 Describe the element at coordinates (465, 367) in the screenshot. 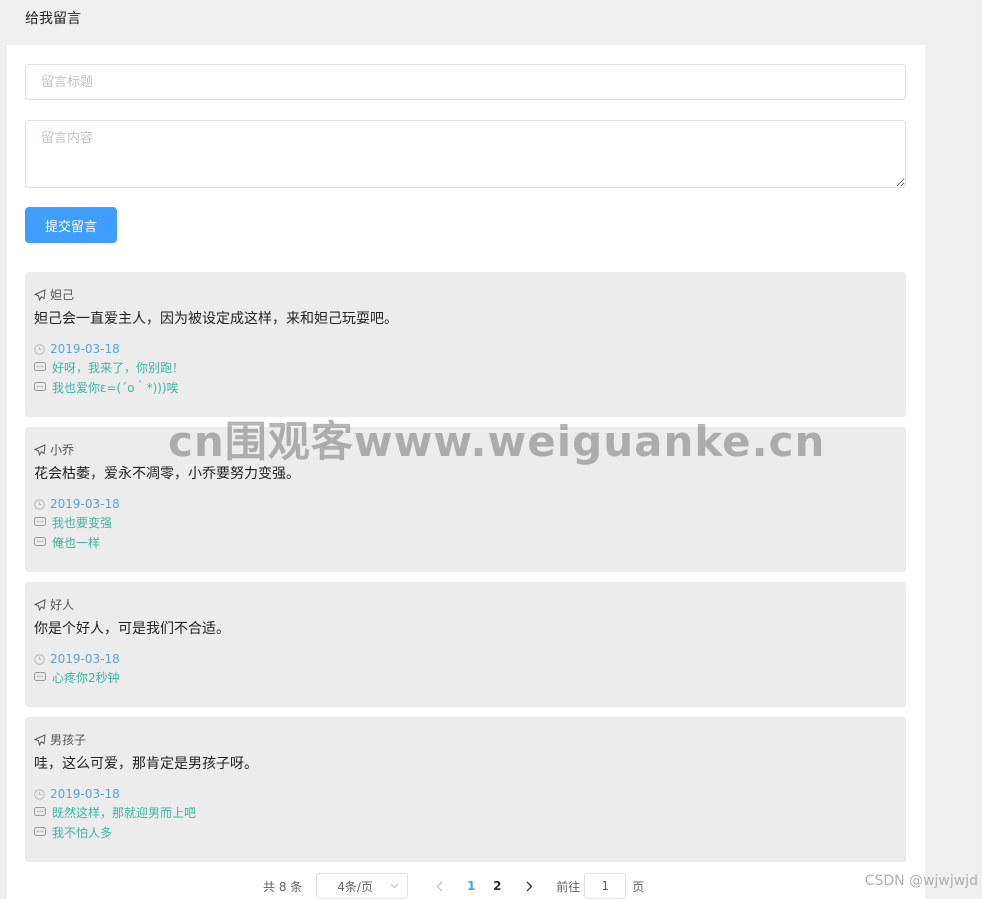

I see `reply-item: 好呀，我来了，你别跑！` at that location.